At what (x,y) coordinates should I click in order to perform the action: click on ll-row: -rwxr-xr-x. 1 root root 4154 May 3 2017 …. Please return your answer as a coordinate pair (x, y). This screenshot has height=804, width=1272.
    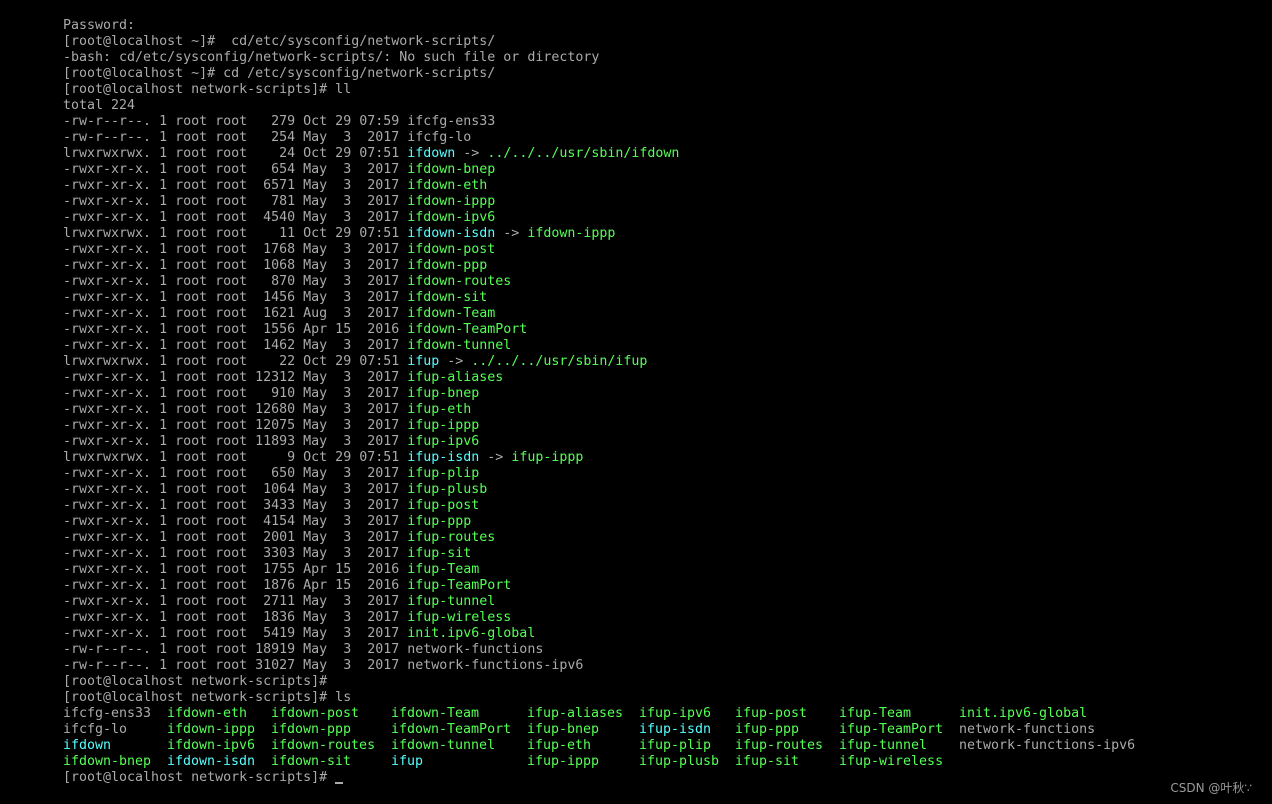
    Looking at the image, I should click on (371, 522).